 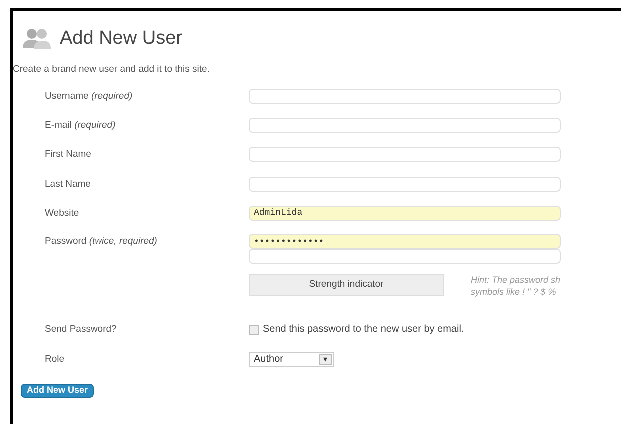 What do you see at coordinates (514, 292) in the screenshot?
I see `hint-text: symbols like ! " ? $ %` at bounding box center [514, 292].